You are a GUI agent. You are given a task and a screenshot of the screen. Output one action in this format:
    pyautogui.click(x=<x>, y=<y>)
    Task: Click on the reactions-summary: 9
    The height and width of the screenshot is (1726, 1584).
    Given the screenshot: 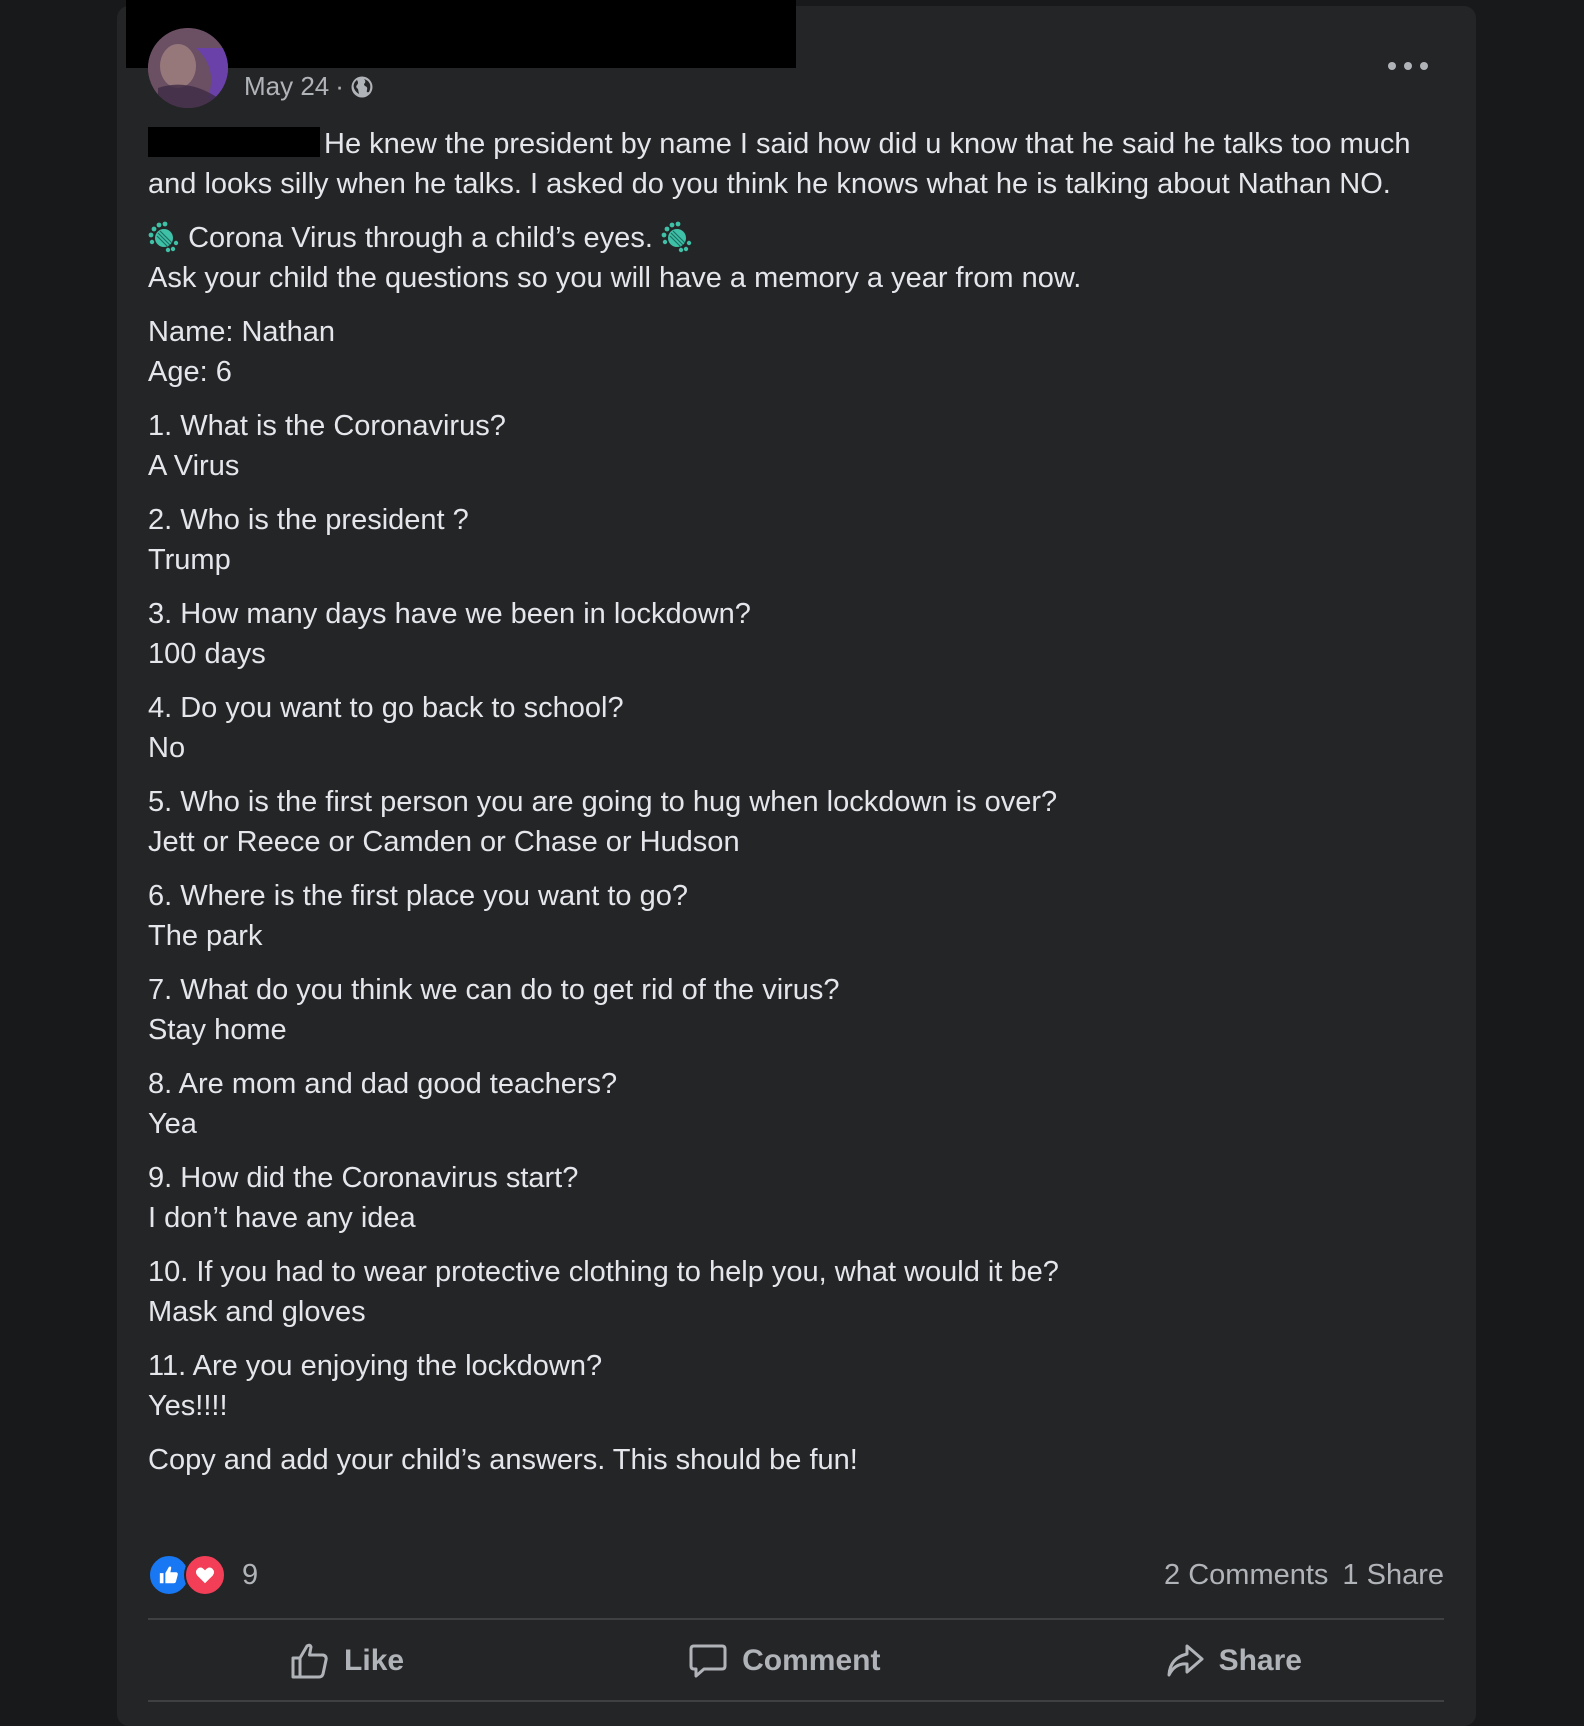 What is the action you would take?
    pyautogui.click(x=203, y=1575)
    